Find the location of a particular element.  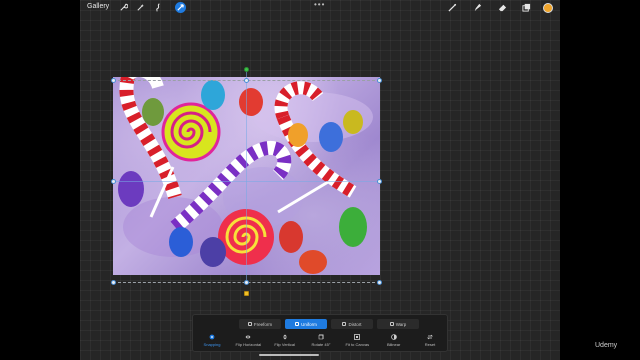

mode-uniform: Uniform is located at coordinates (306, 324).